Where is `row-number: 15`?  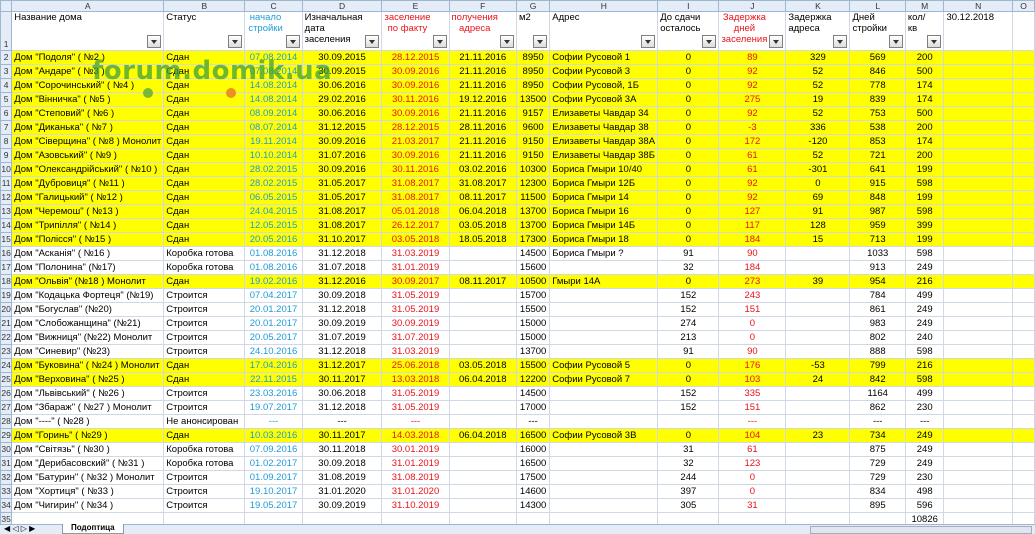 row-number: 15 is located at coordinates (6, 239).